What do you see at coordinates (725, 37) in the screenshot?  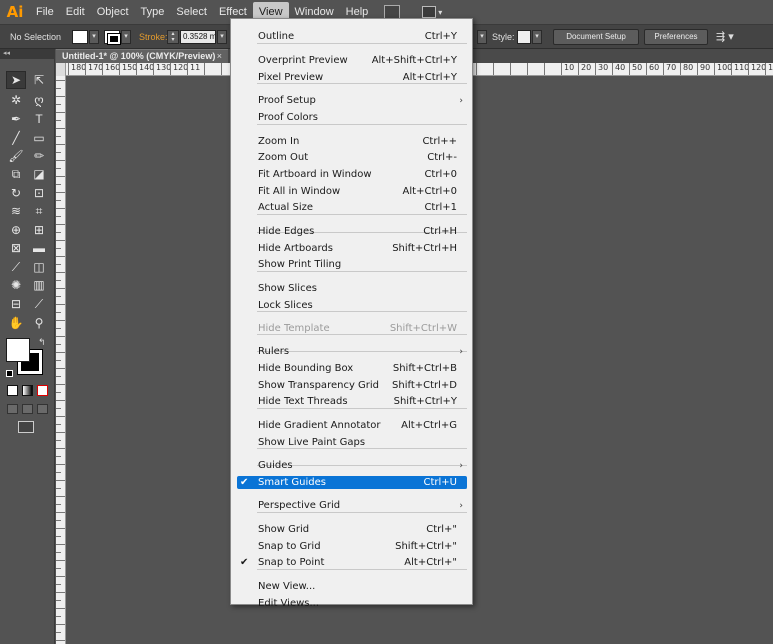 I see `align-menu-icon: ⇶ ▾` at bounding box center [725, 37].